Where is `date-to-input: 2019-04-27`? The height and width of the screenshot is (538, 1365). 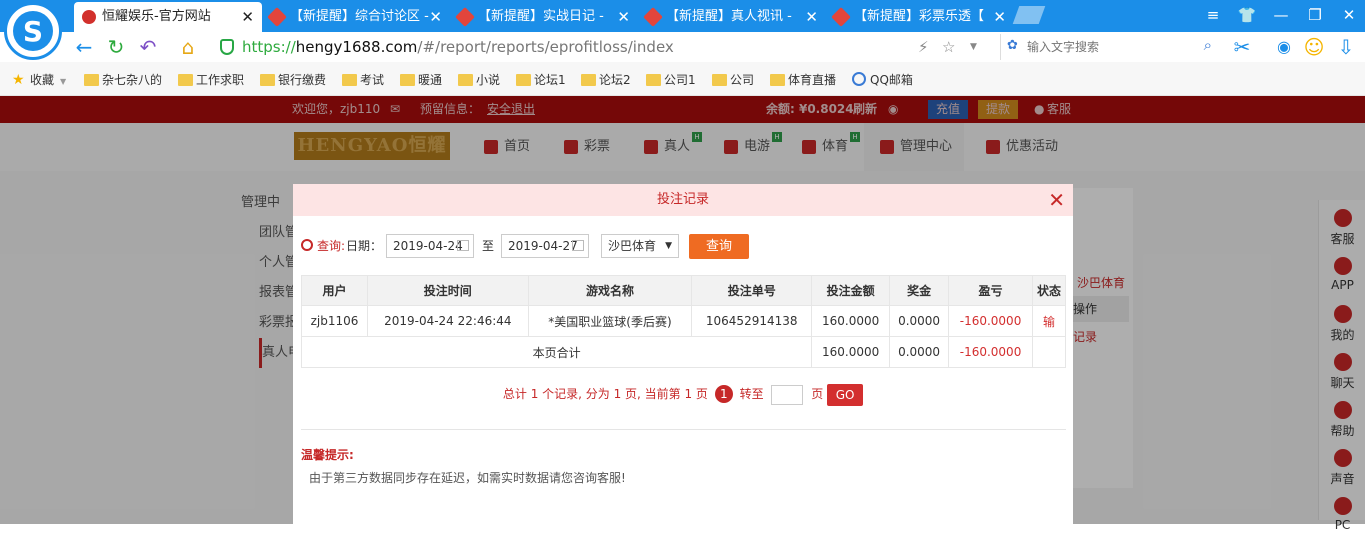
date-to-input: 2019-04-27 is located at coordinates (545, 246).